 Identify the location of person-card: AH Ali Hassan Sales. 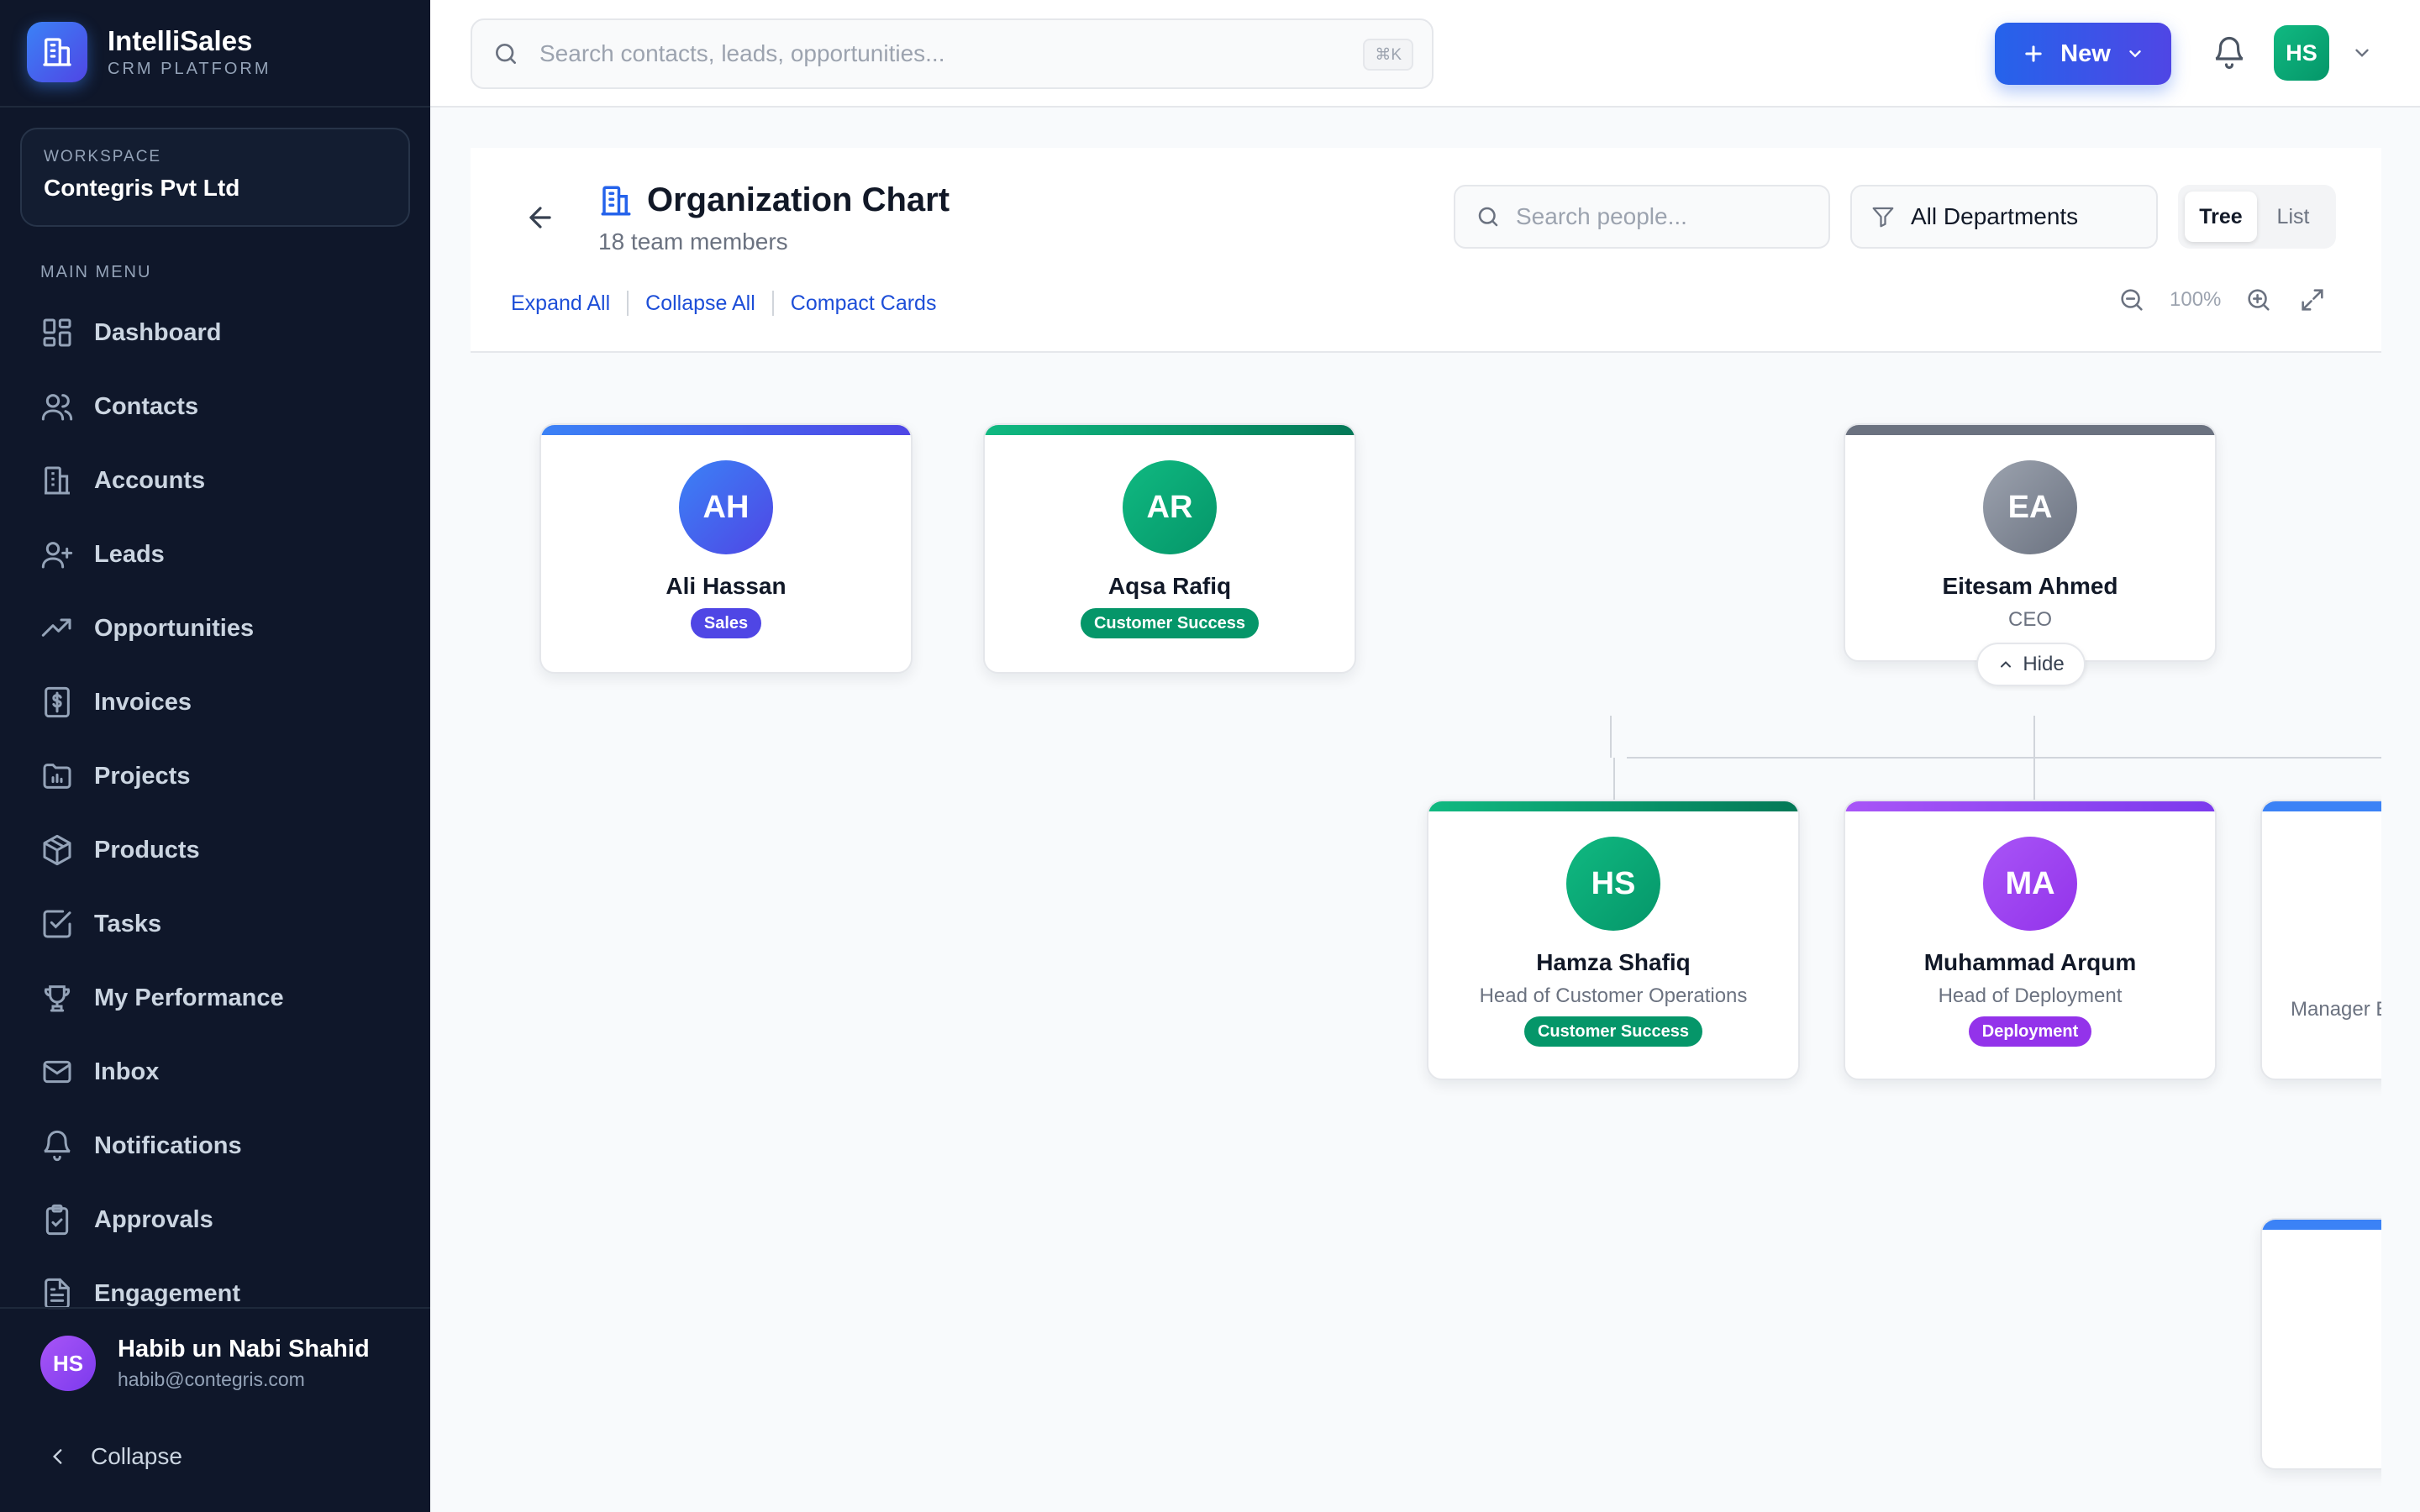
(726, 548).